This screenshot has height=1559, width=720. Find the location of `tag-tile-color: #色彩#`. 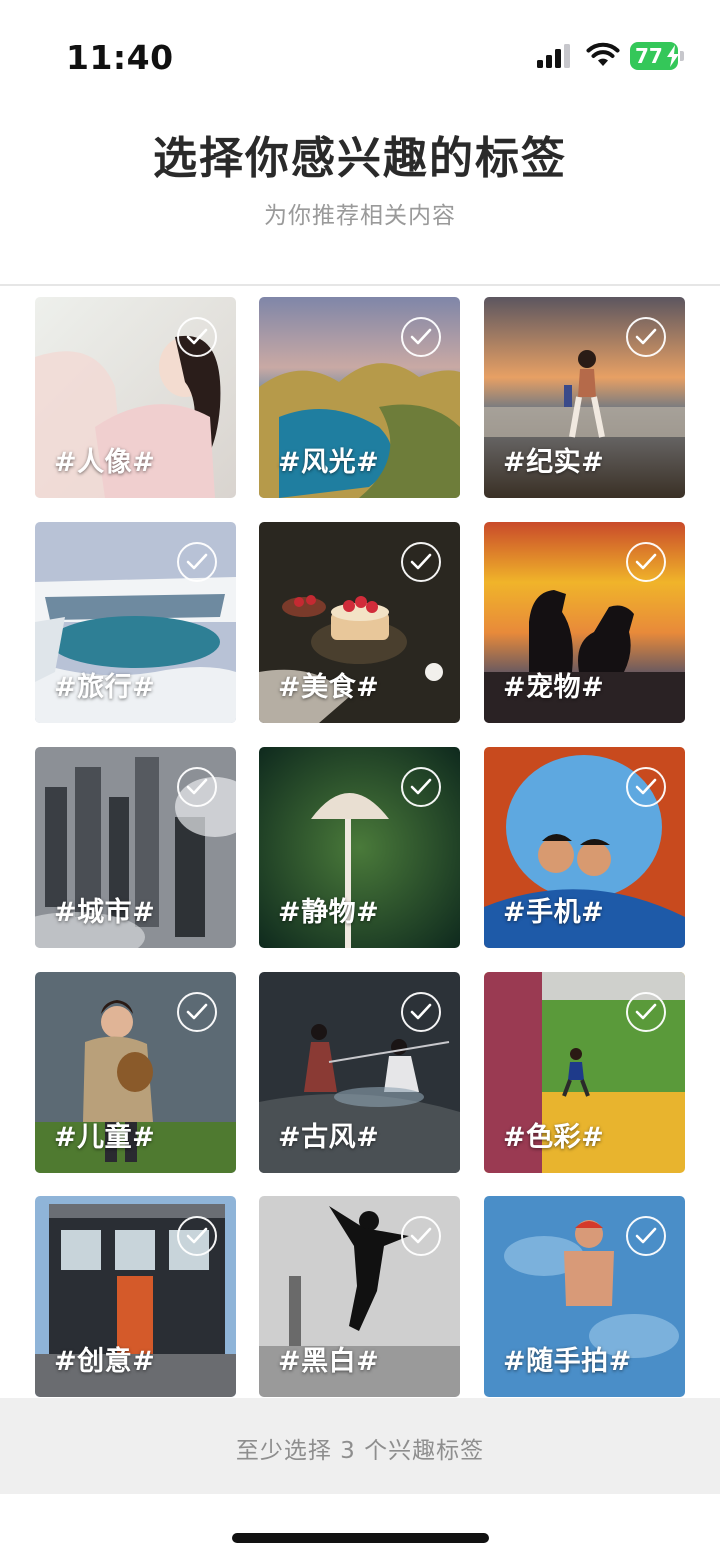

tag-tile-color: #色彩# is located at coordinates (584, 1072).